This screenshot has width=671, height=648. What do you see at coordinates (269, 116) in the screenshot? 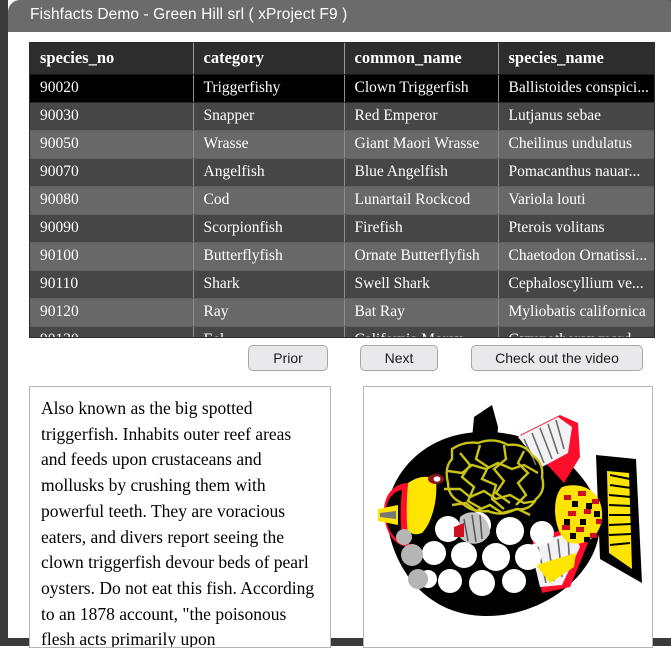
I see `cell-category: Snapper` at bounding box center [269, 116].